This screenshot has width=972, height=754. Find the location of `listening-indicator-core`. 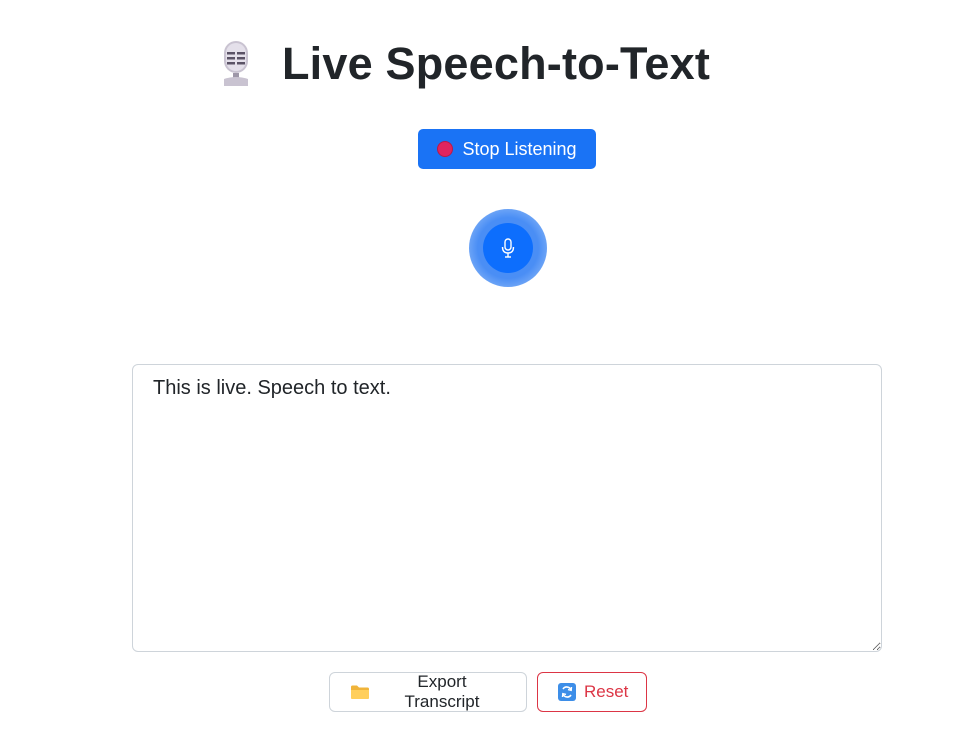

listening-indicator-core is located at coordinates (508, 248).